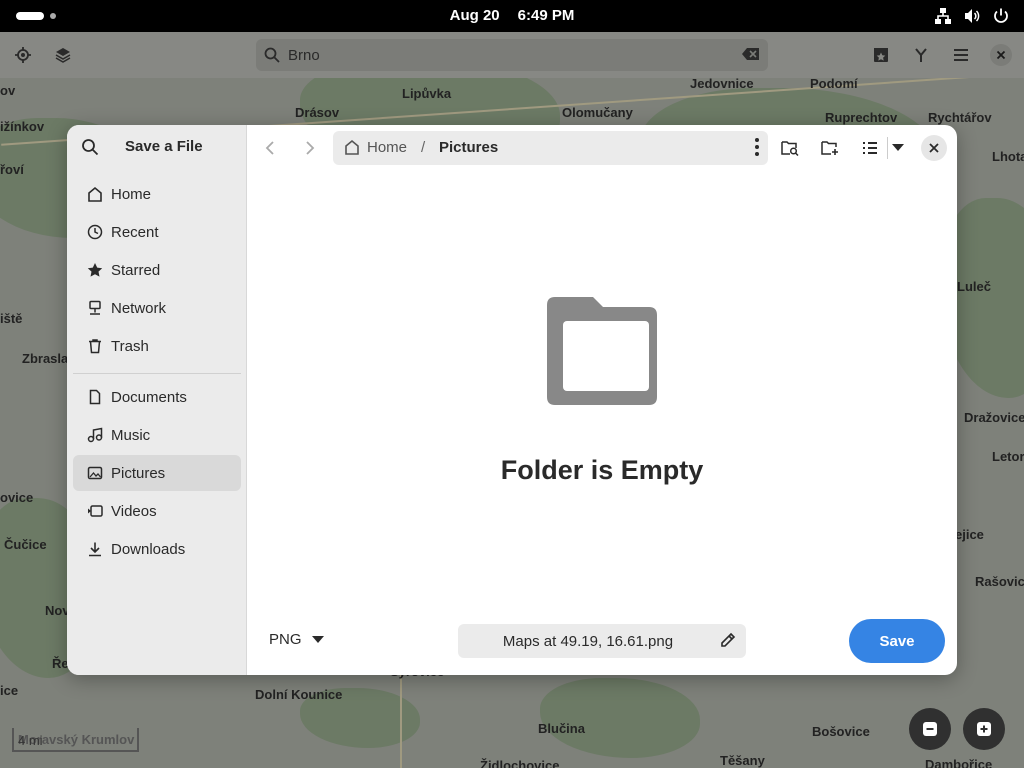 The height and width of the screenshot is (768, 1024). I want to click on town-label: Bošovice, so click(841, 731).